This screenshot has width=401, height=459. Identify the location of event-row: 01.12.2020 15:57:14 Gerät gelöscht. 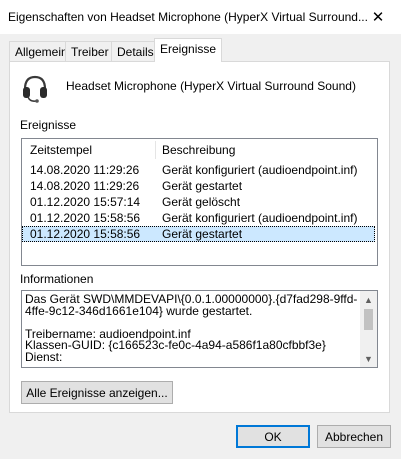
(199, 202).